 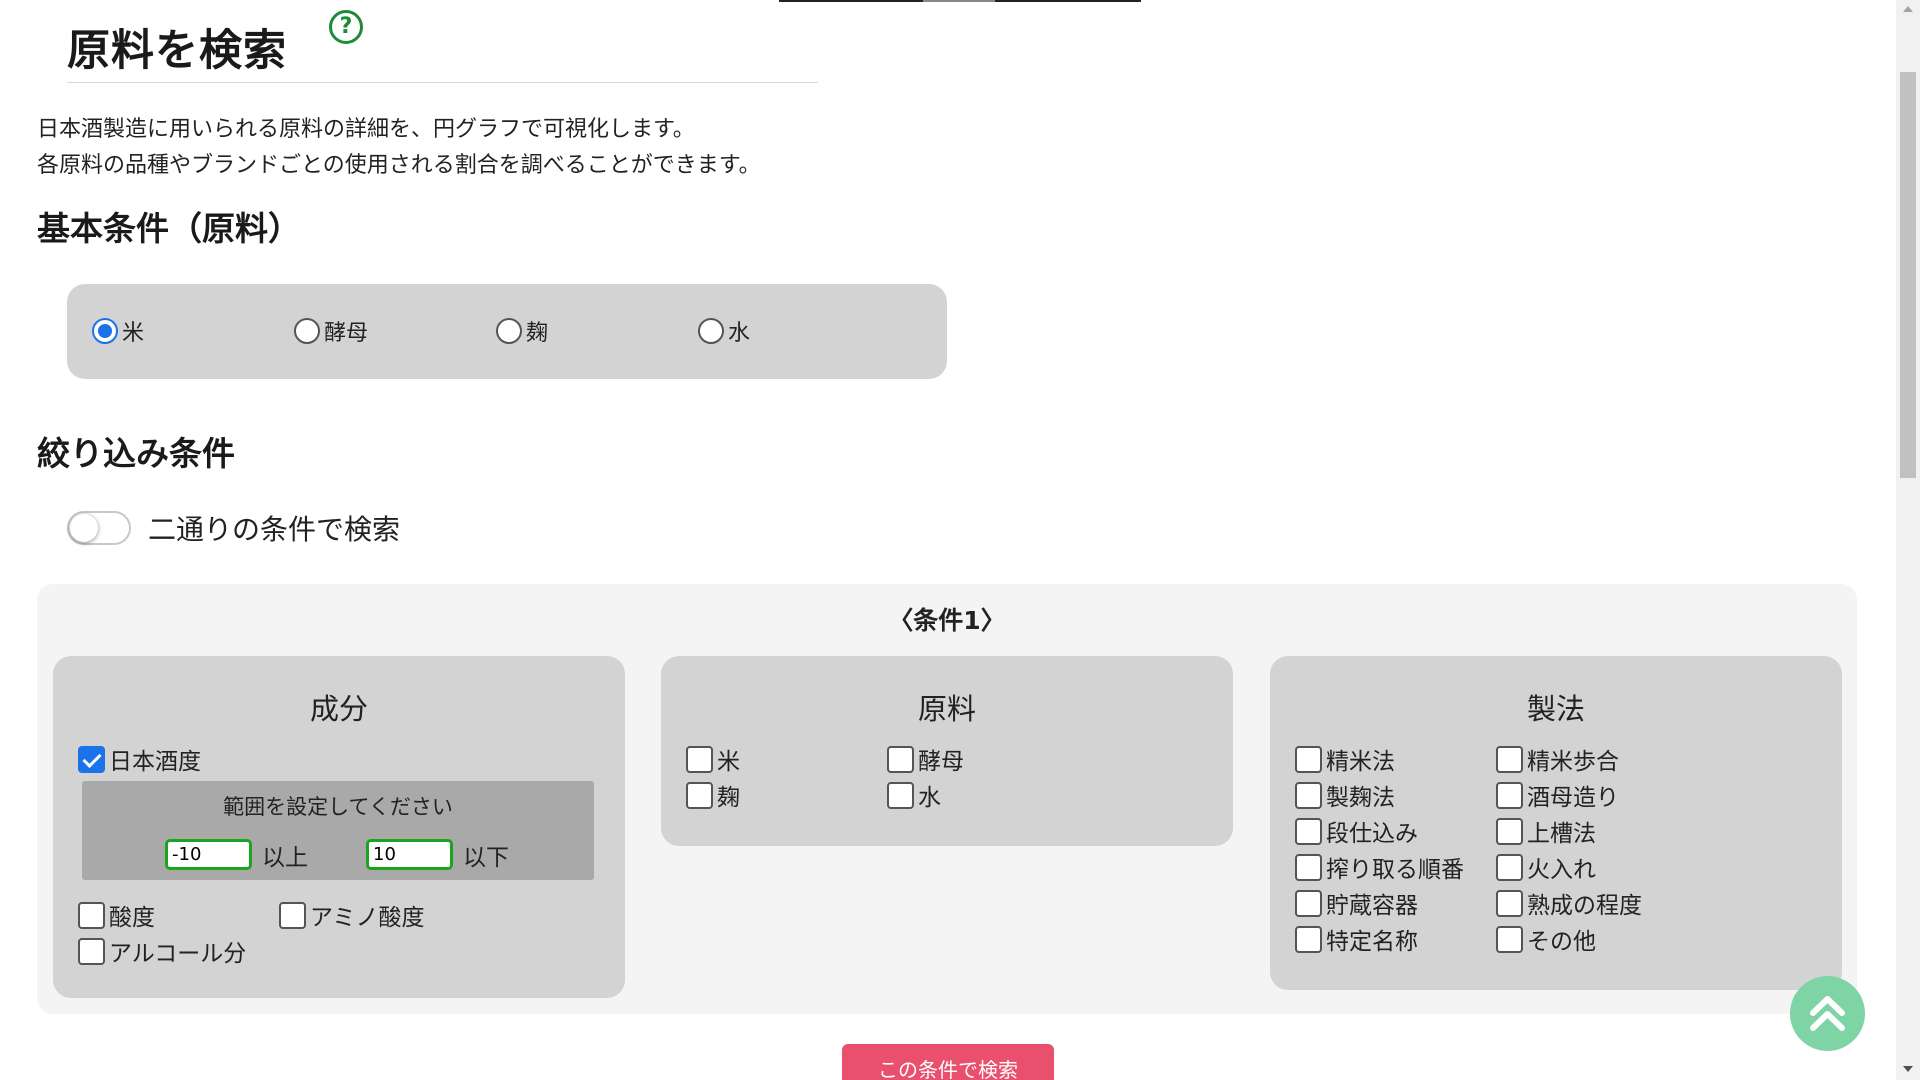 I want to click on checkbox-label: 水, so click(x=929, y=798).